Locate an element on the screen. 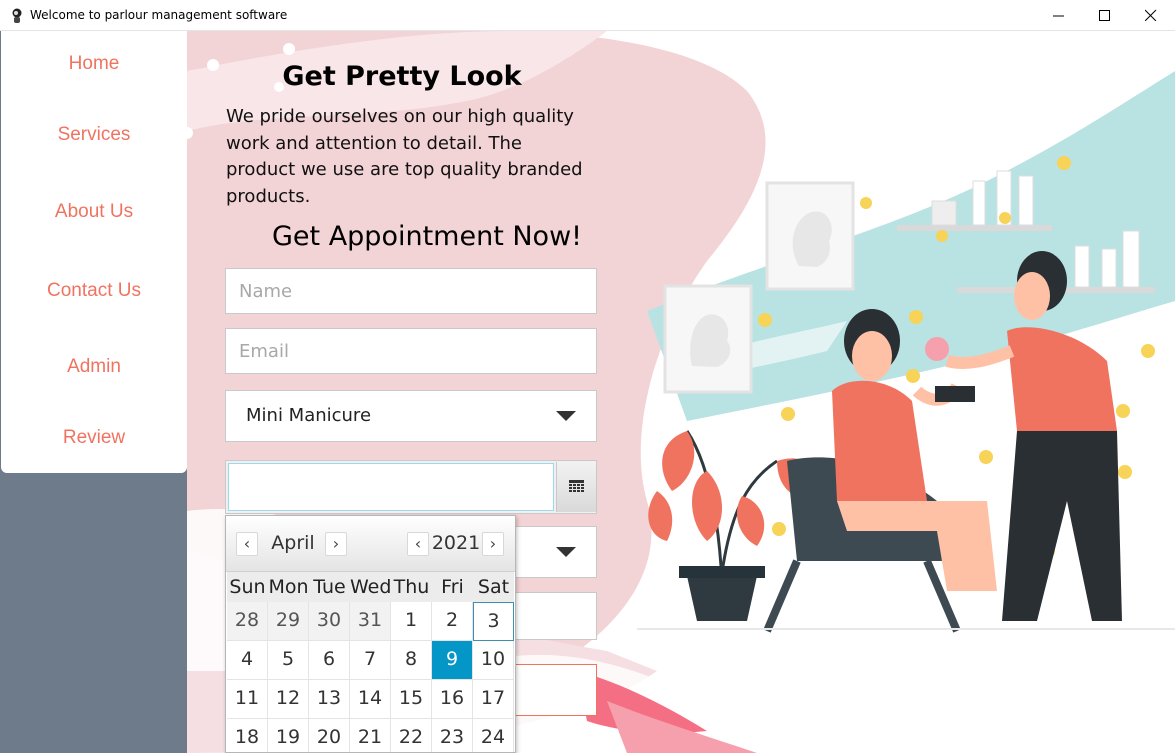 This screenshot has height=753, width=1175. nav-item-admin: Admin is located at coordinates (94, 367).